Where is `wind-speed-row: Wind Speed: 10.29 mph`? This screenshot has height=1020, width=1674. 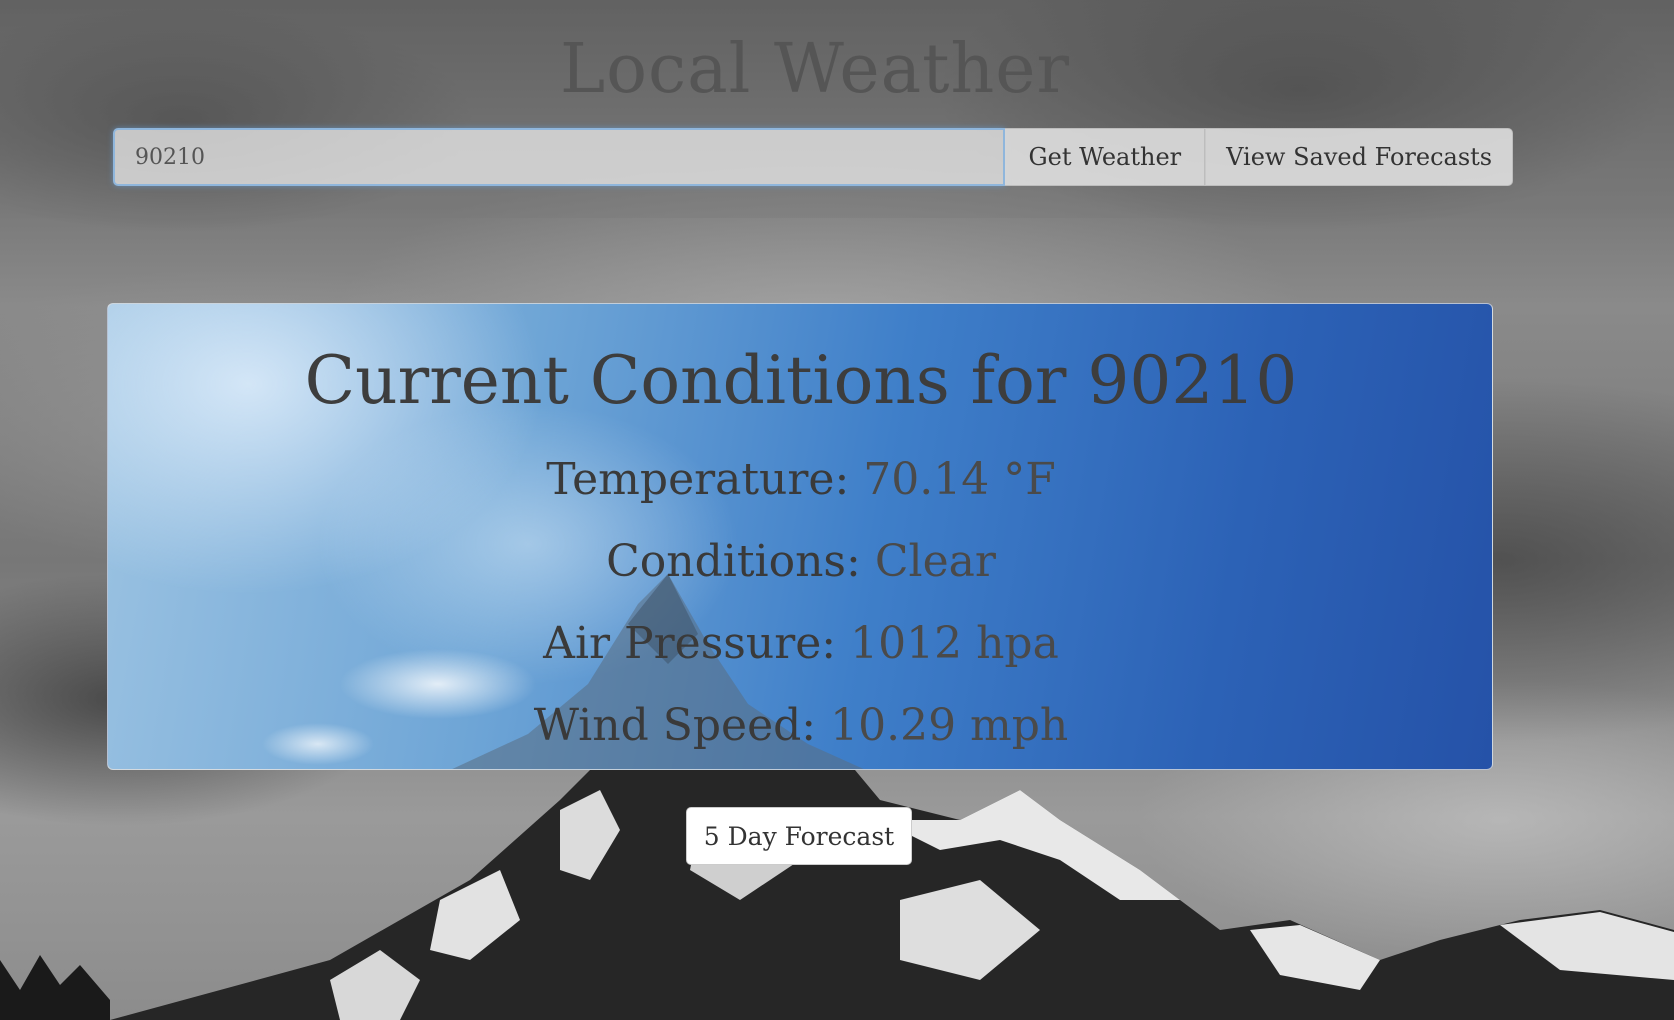 wind-speed-row: Wind Speed: 10.29 mph is located at coordinates (800, 726).